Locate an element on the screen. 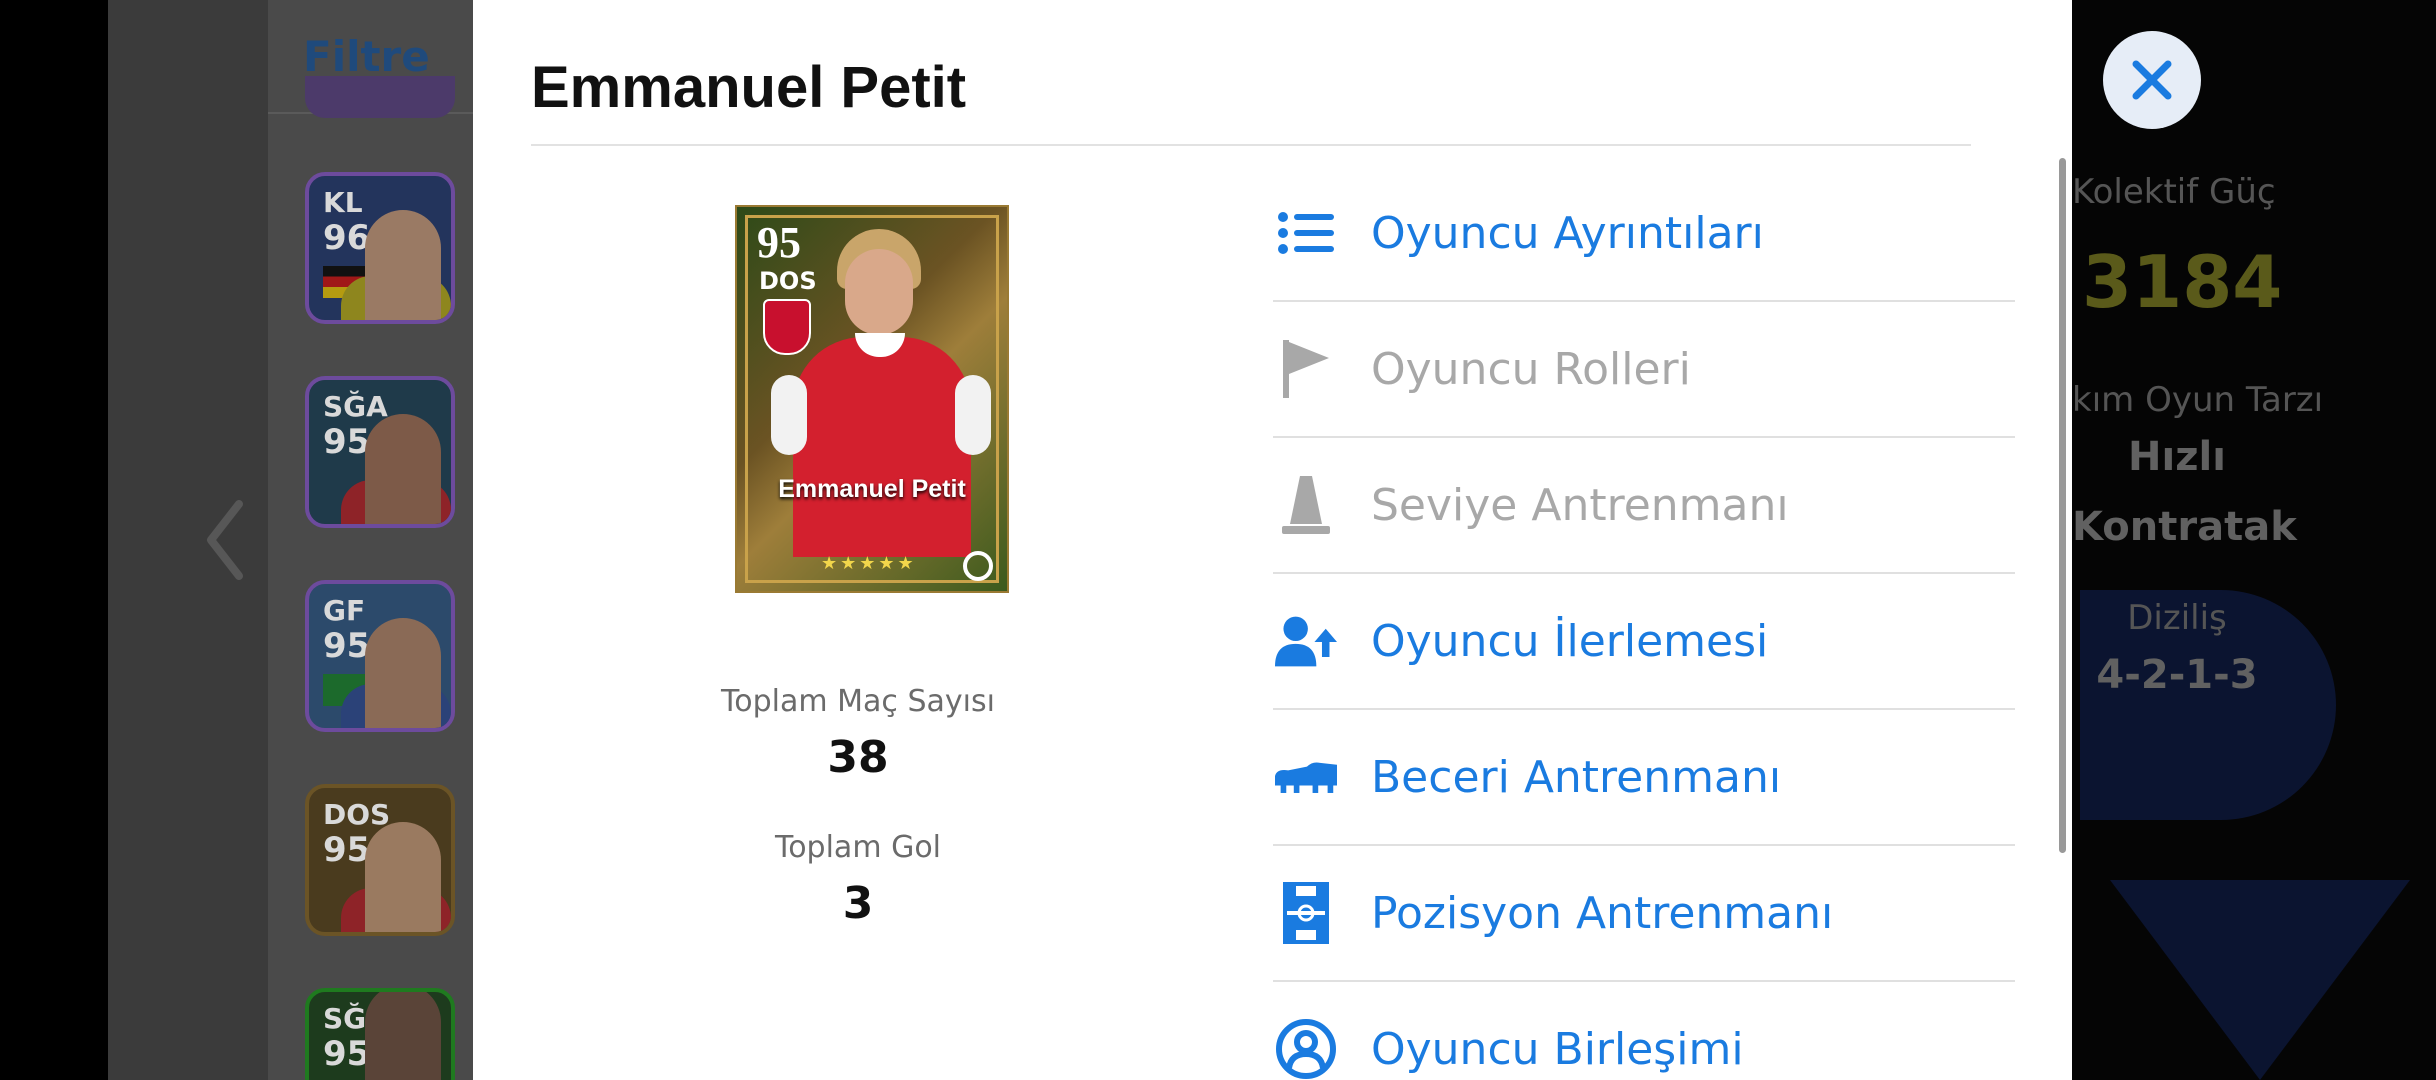 Image resolution: width=2436 pixels, height=1080 pixels. user-progress-icon is located at coordinates (1306, 641).